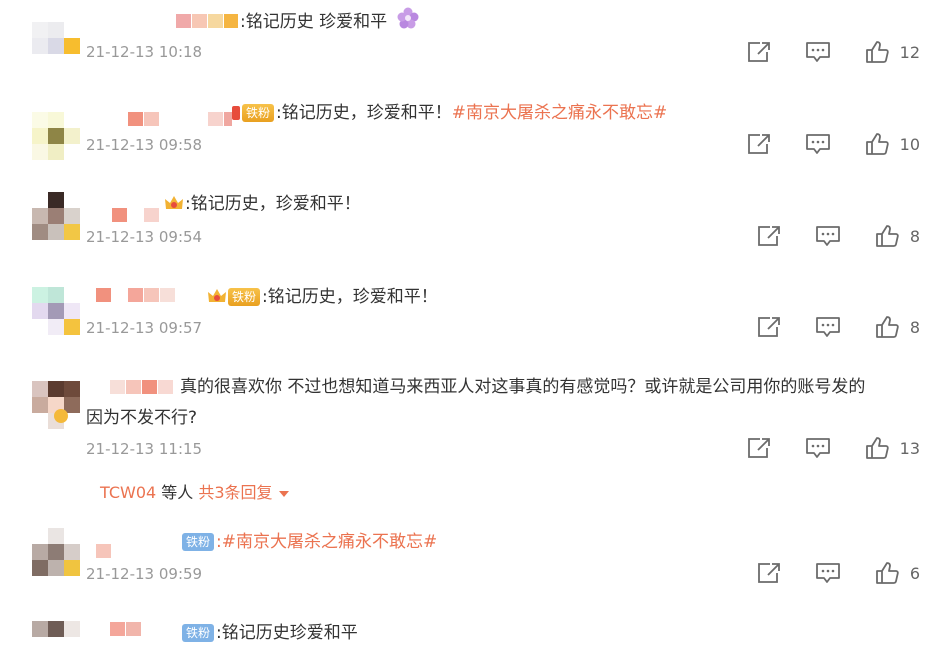 This screenshot has height=669, width=942. I want to click on reply-username: TCW04, so click(128, 492).